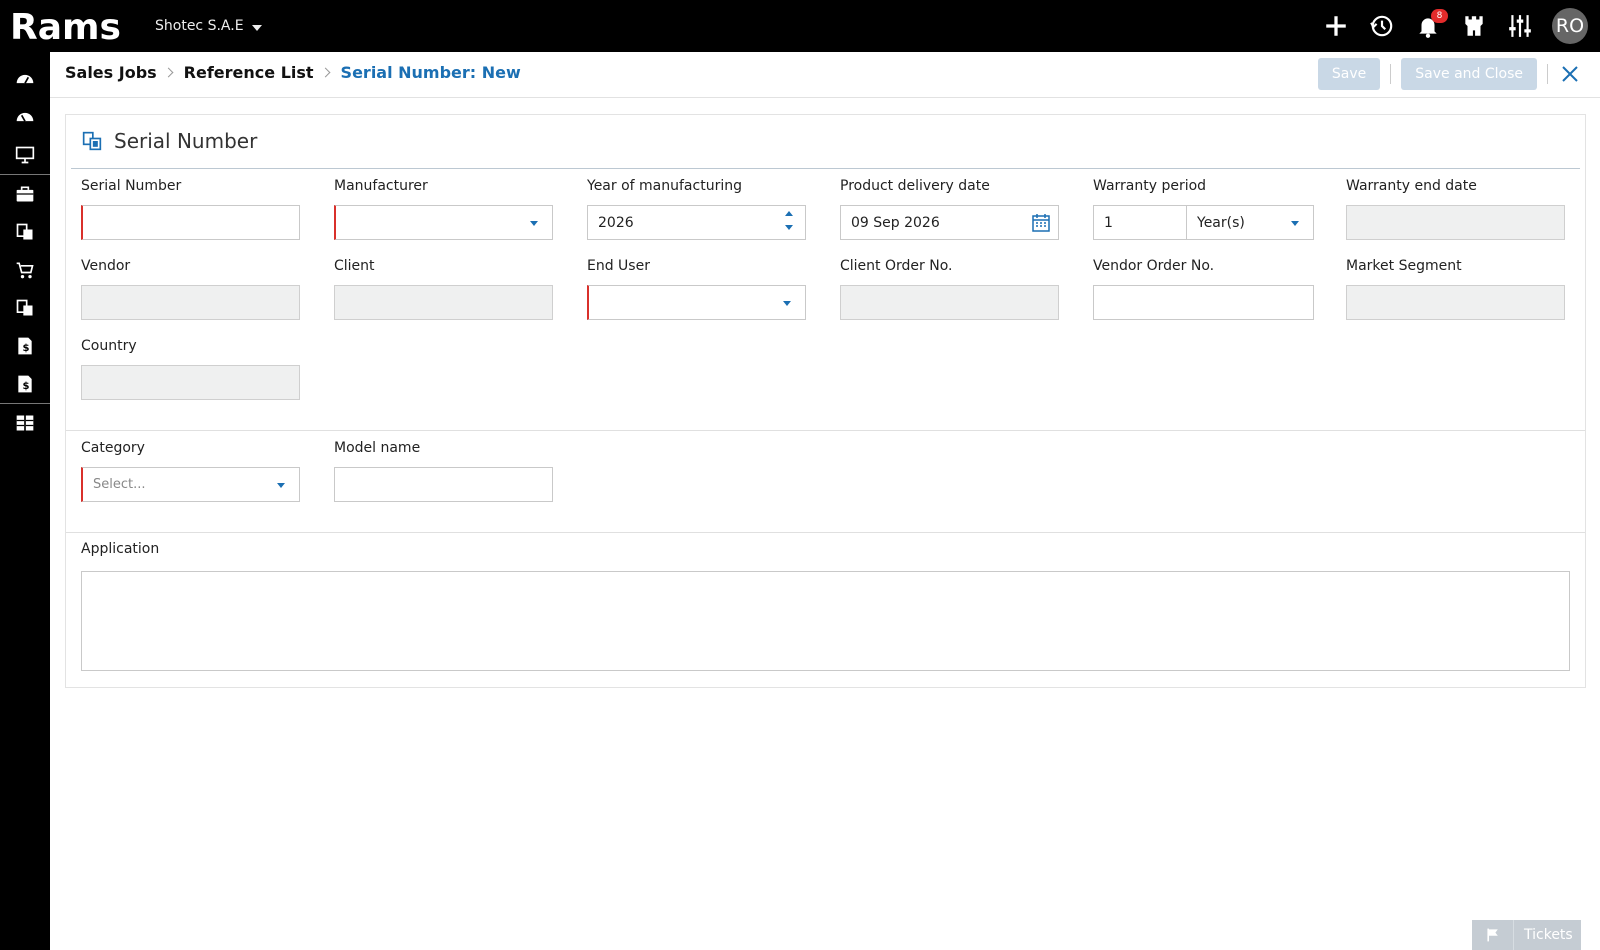  What do you see at coordinates (618, 266) in the screenshot?
I see `end-user-label: End User` at bounding box center [618, 266].